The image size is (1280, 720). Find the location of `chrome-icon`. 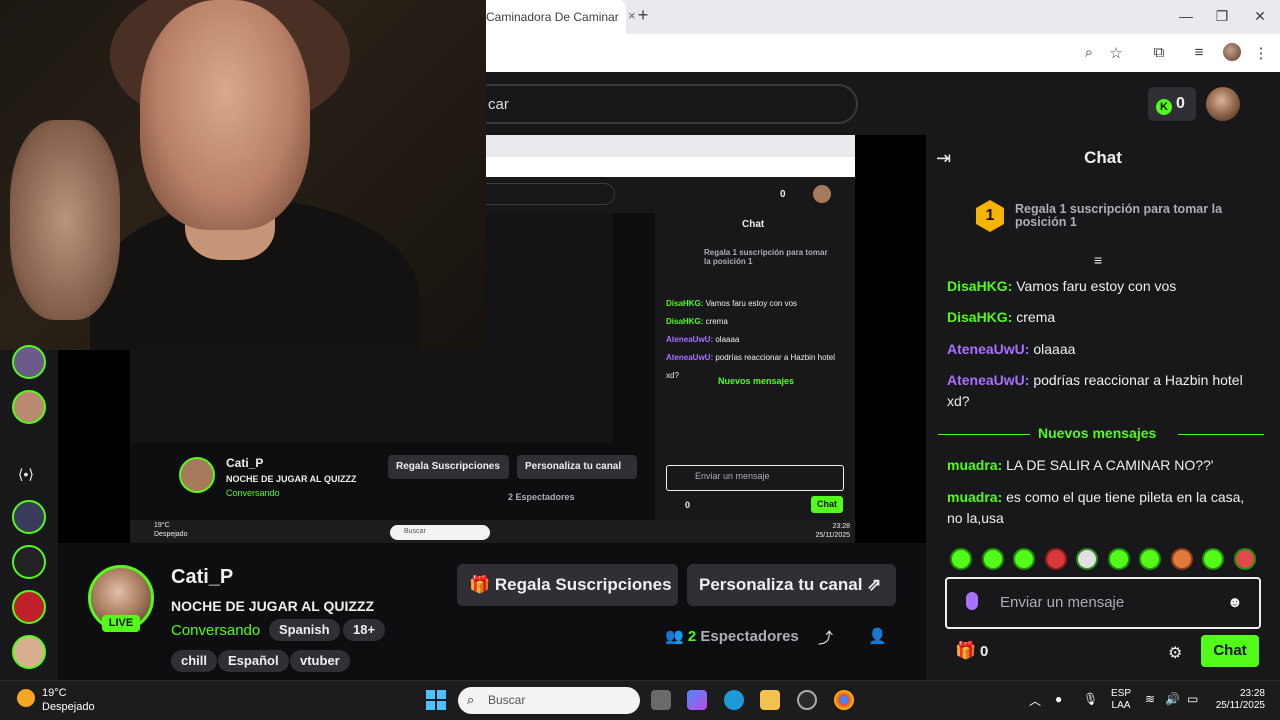

chrome-icon is located at coordinates (844, 700).